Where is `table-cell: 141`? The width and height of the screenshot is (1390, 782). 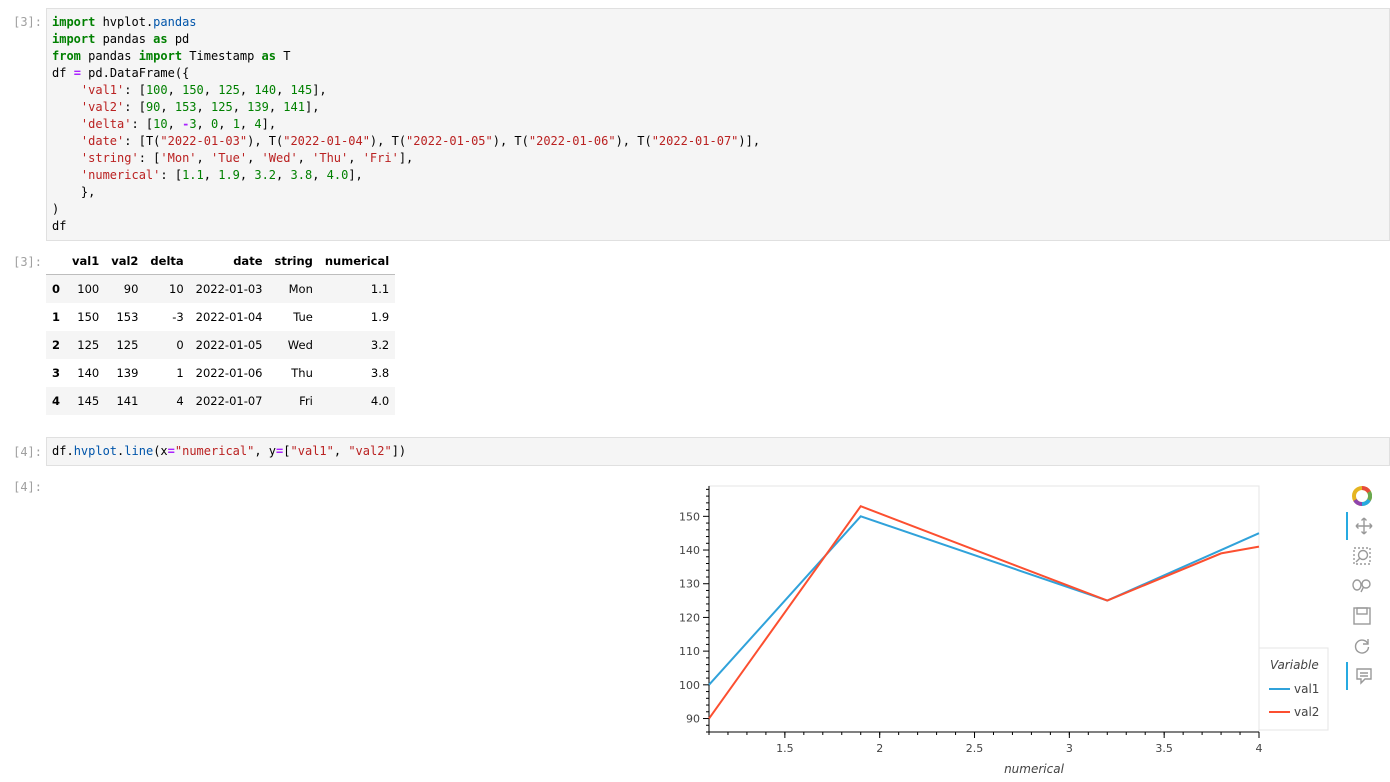
table-cell: 141 is located at coordinates (127, 401).